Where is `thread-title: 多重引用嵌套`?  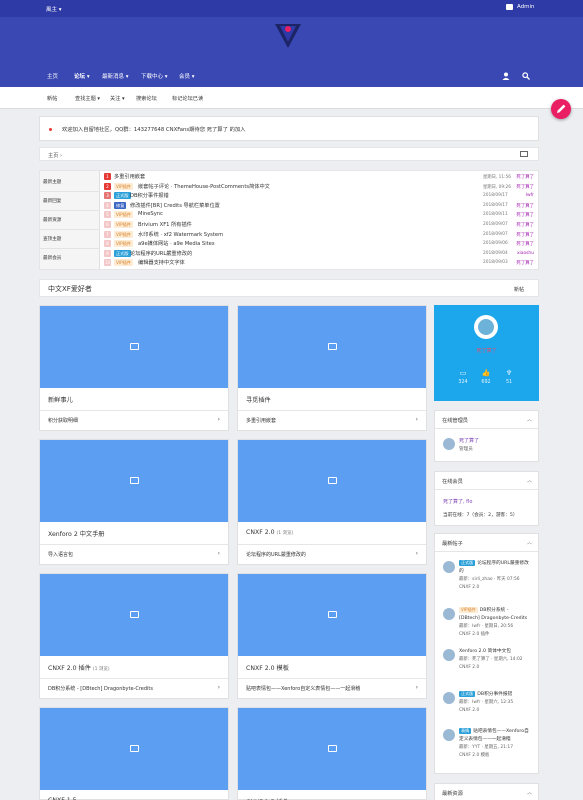
thread-title: 多重引用嵌套 is located at coordinates (129, 176).